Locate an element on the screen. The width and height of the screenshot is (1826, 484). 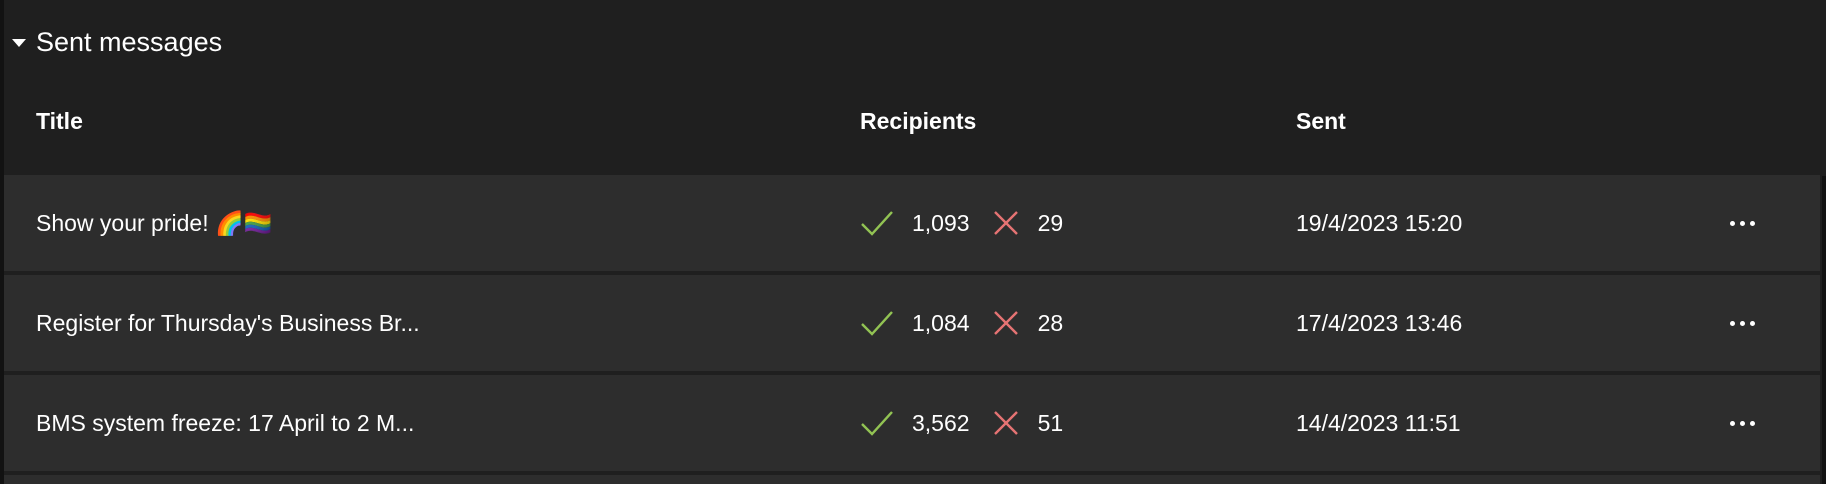
success-count: 1,084 is located at coordinates (941, 322).